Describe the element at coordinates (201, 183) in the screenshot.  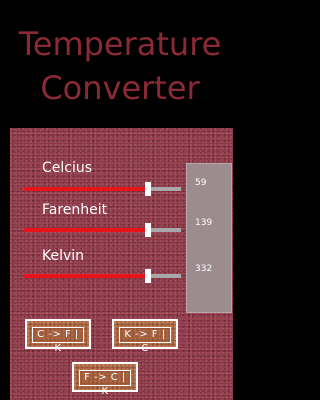
I see `celcius-value: 59` at that location.